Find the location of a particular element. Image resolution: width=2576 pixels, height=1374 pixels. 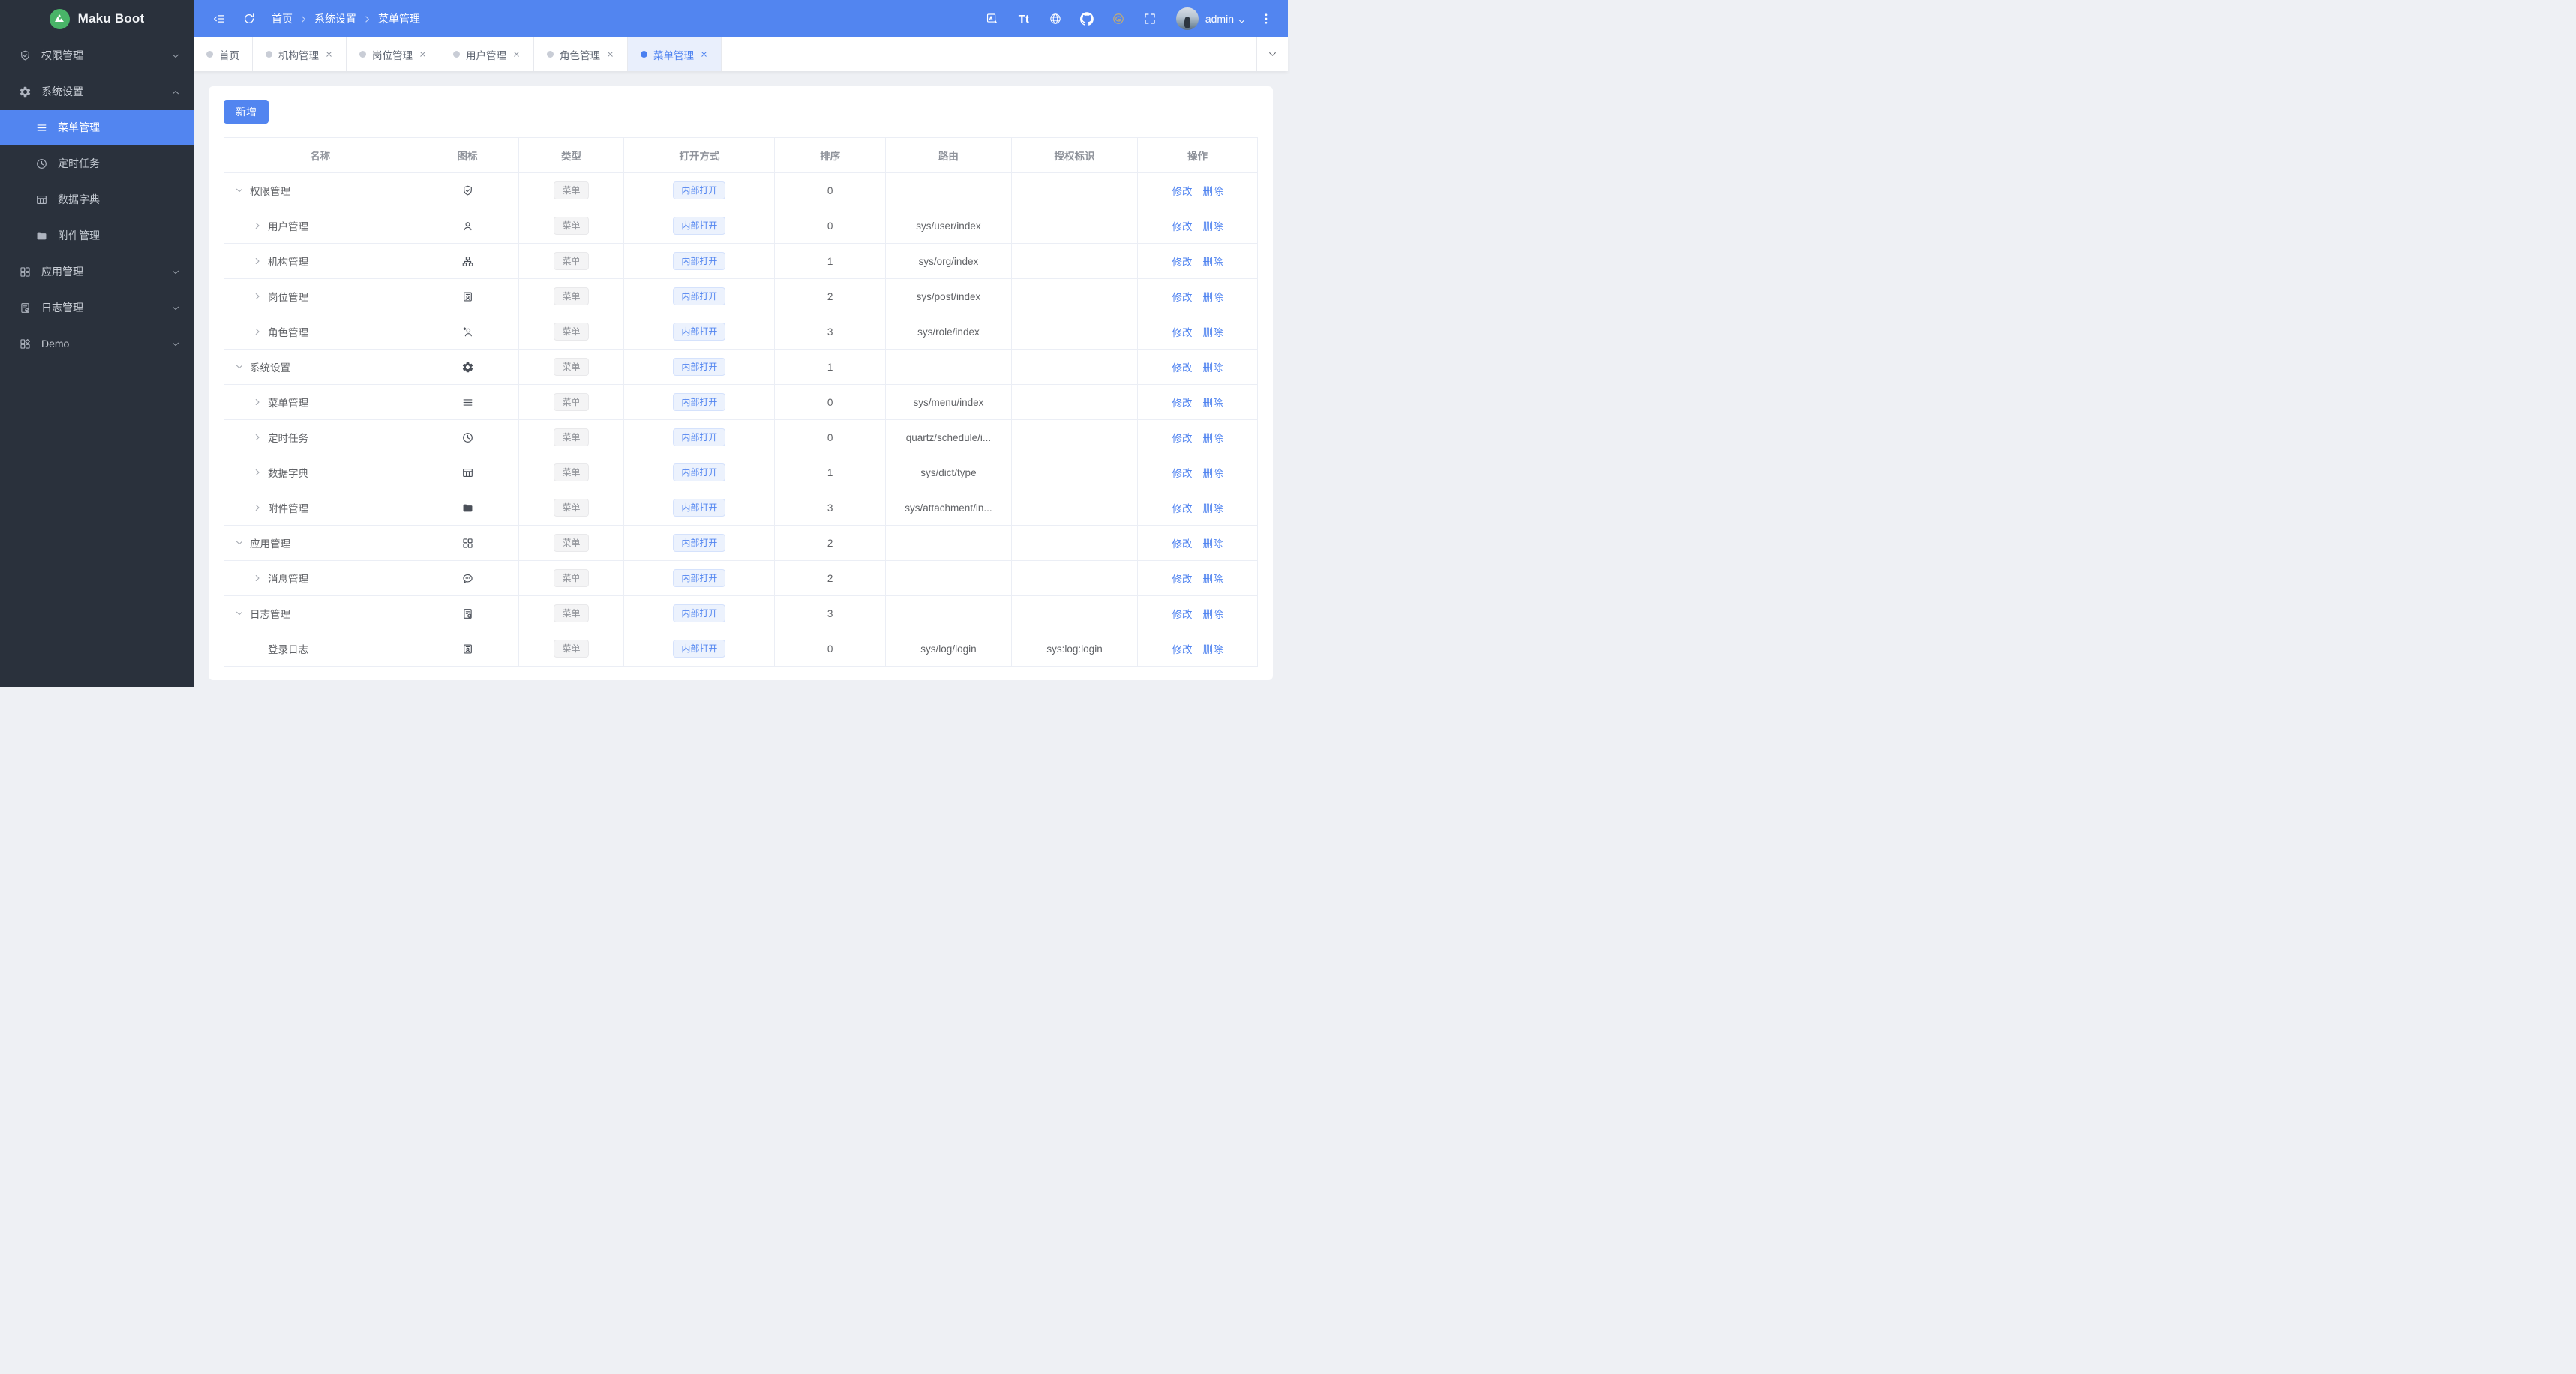

sidebar-subitem-菜单管理: 菜单管理 is located at coordinates (97, 128).